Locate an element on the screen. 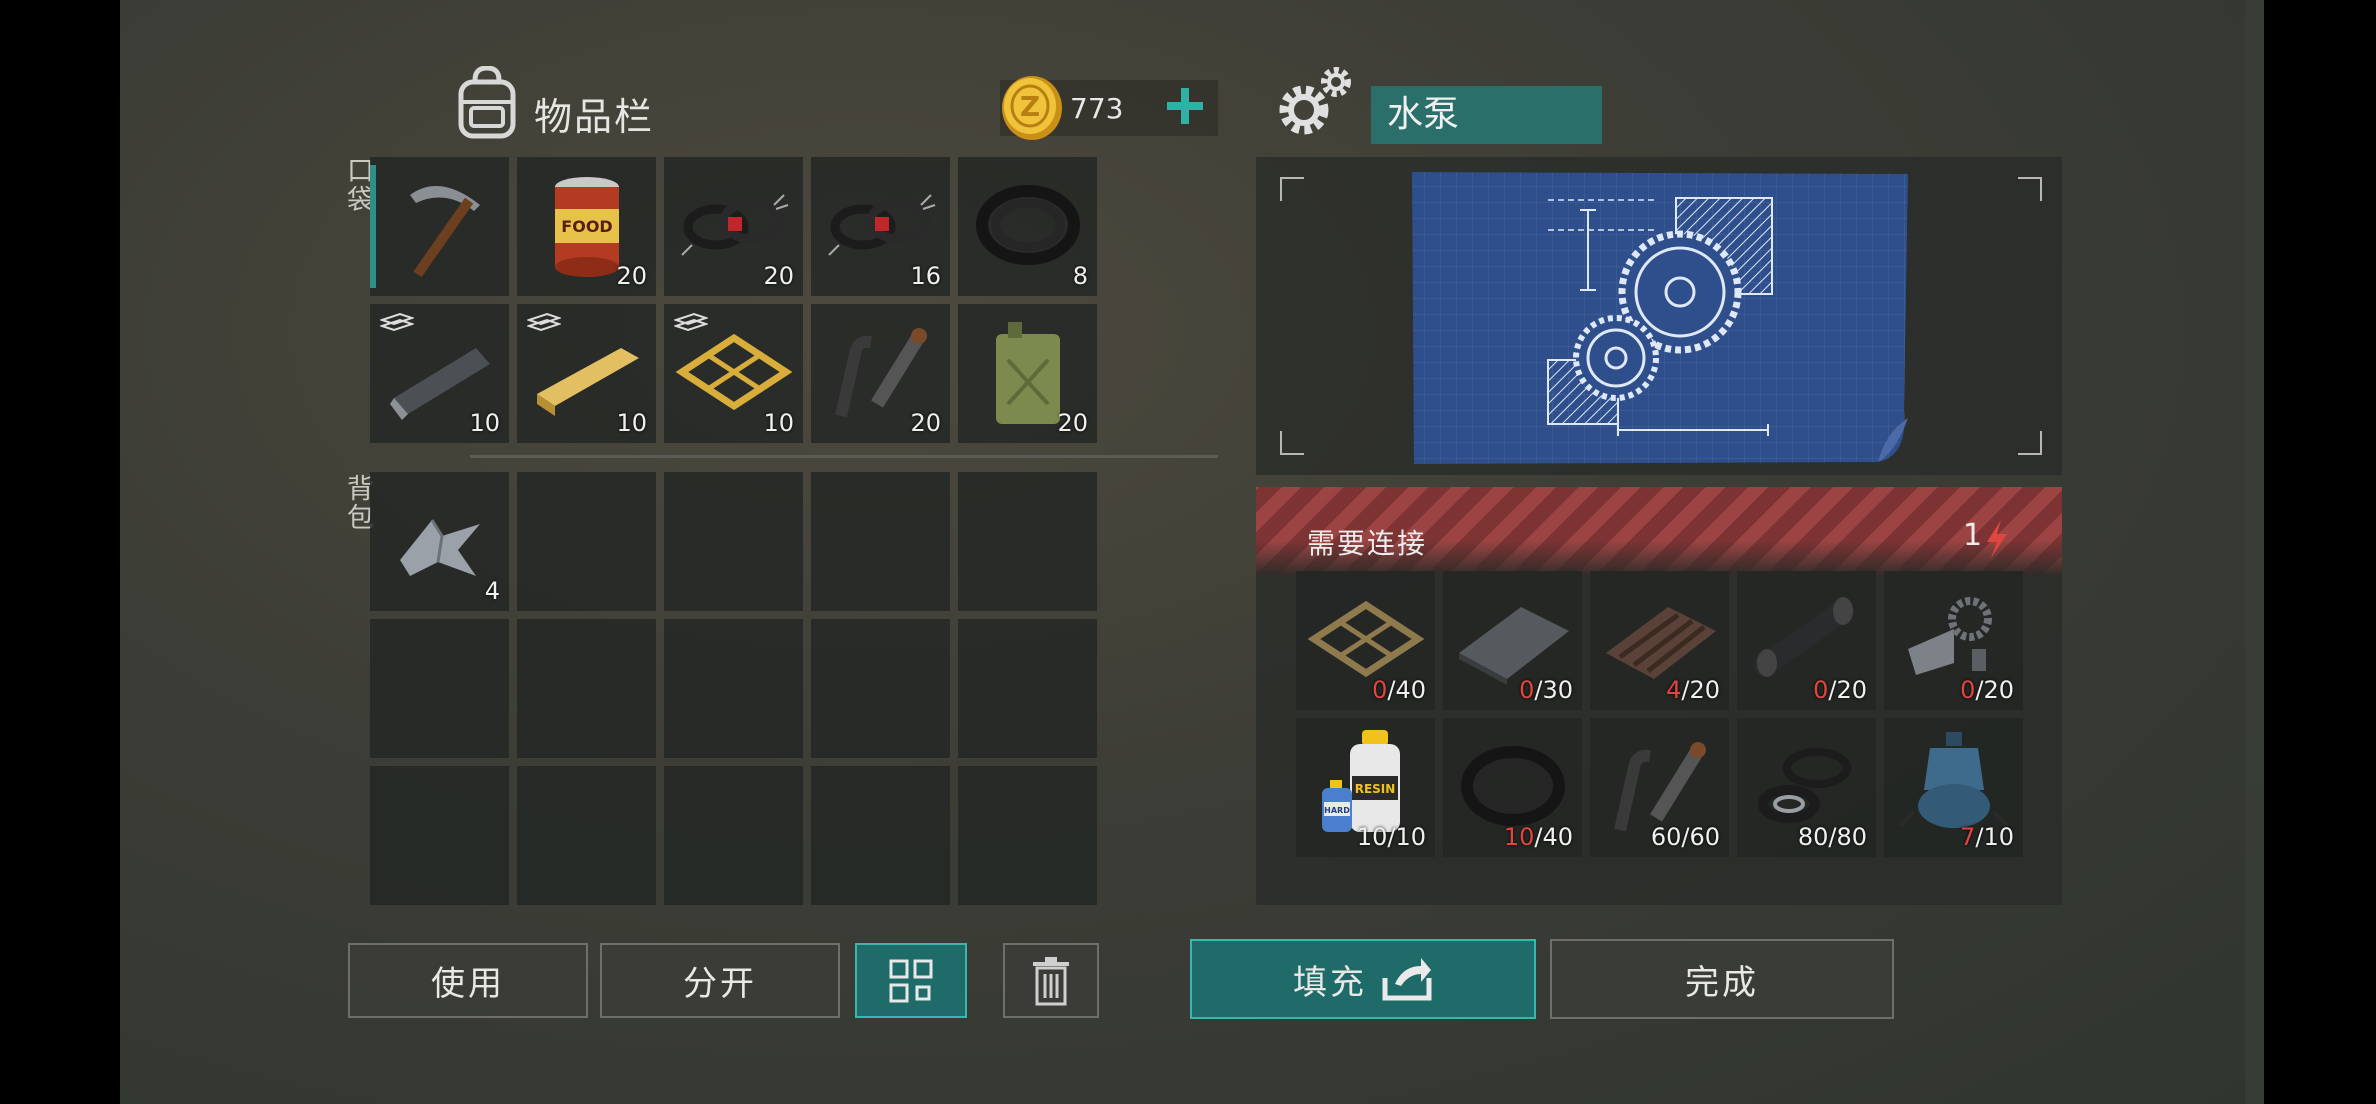 The width and height of the screenshot is (2376, 1104). hardener-label-text: HARD is located at coordinates (1337, 810).